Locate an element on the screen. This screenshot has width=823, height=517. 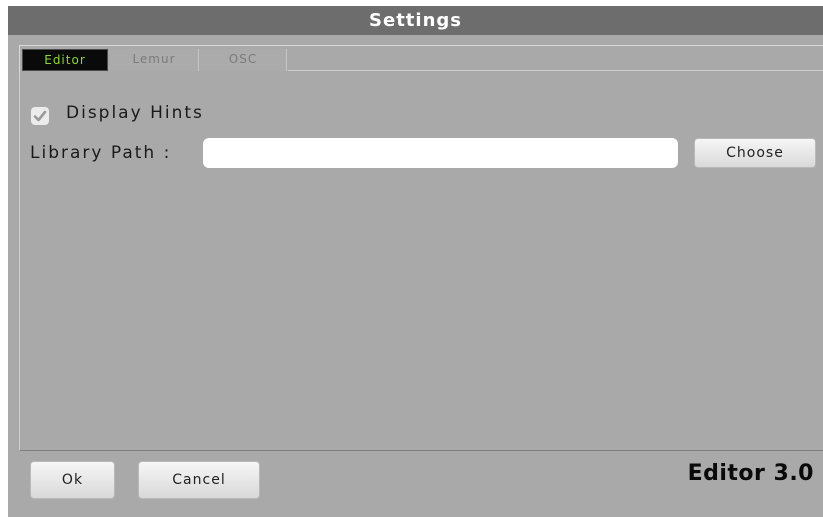
check-icon is located at coordinates (40, 116).